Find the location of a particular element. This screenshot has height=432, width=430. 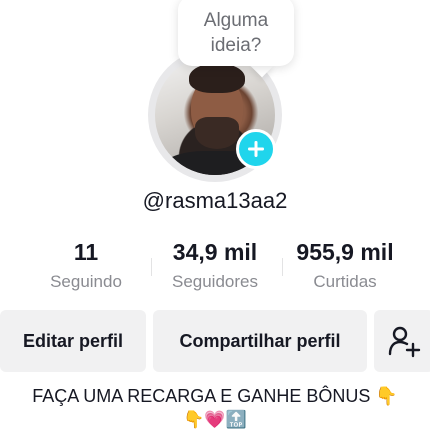

avatar-beard is located at coordinates (217, 133).